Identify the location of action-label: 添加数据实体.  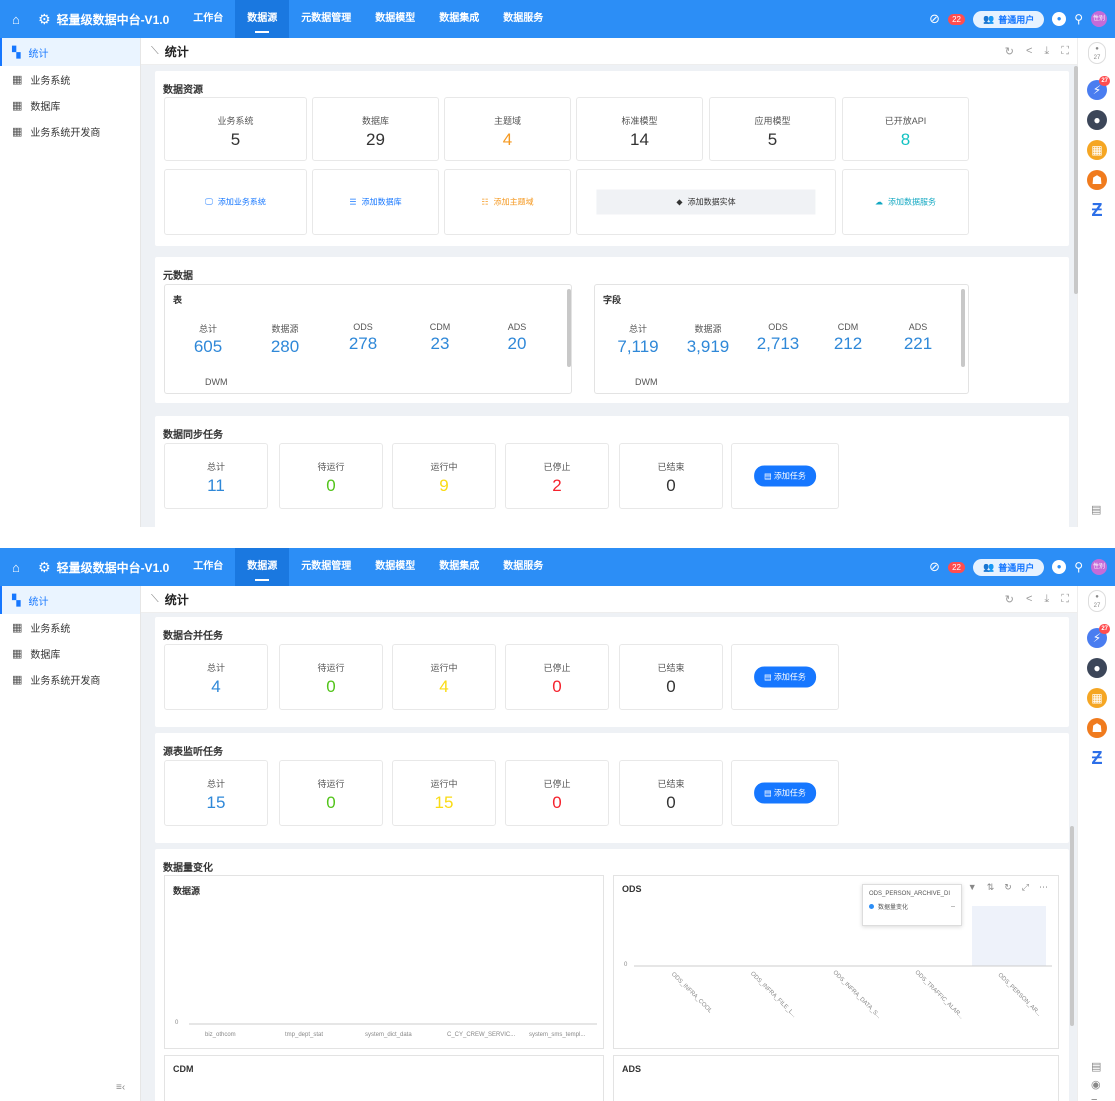
(711, 202).